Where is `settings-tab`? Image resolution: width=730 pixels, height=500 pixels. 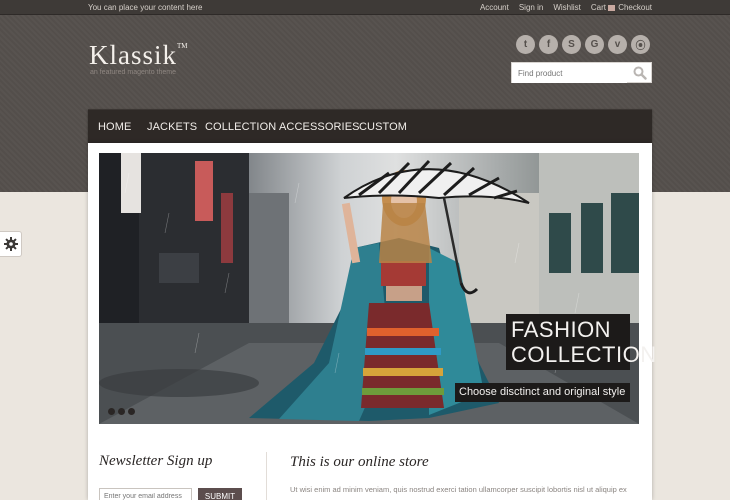 settings-tab is located at coordinates (11, 244).